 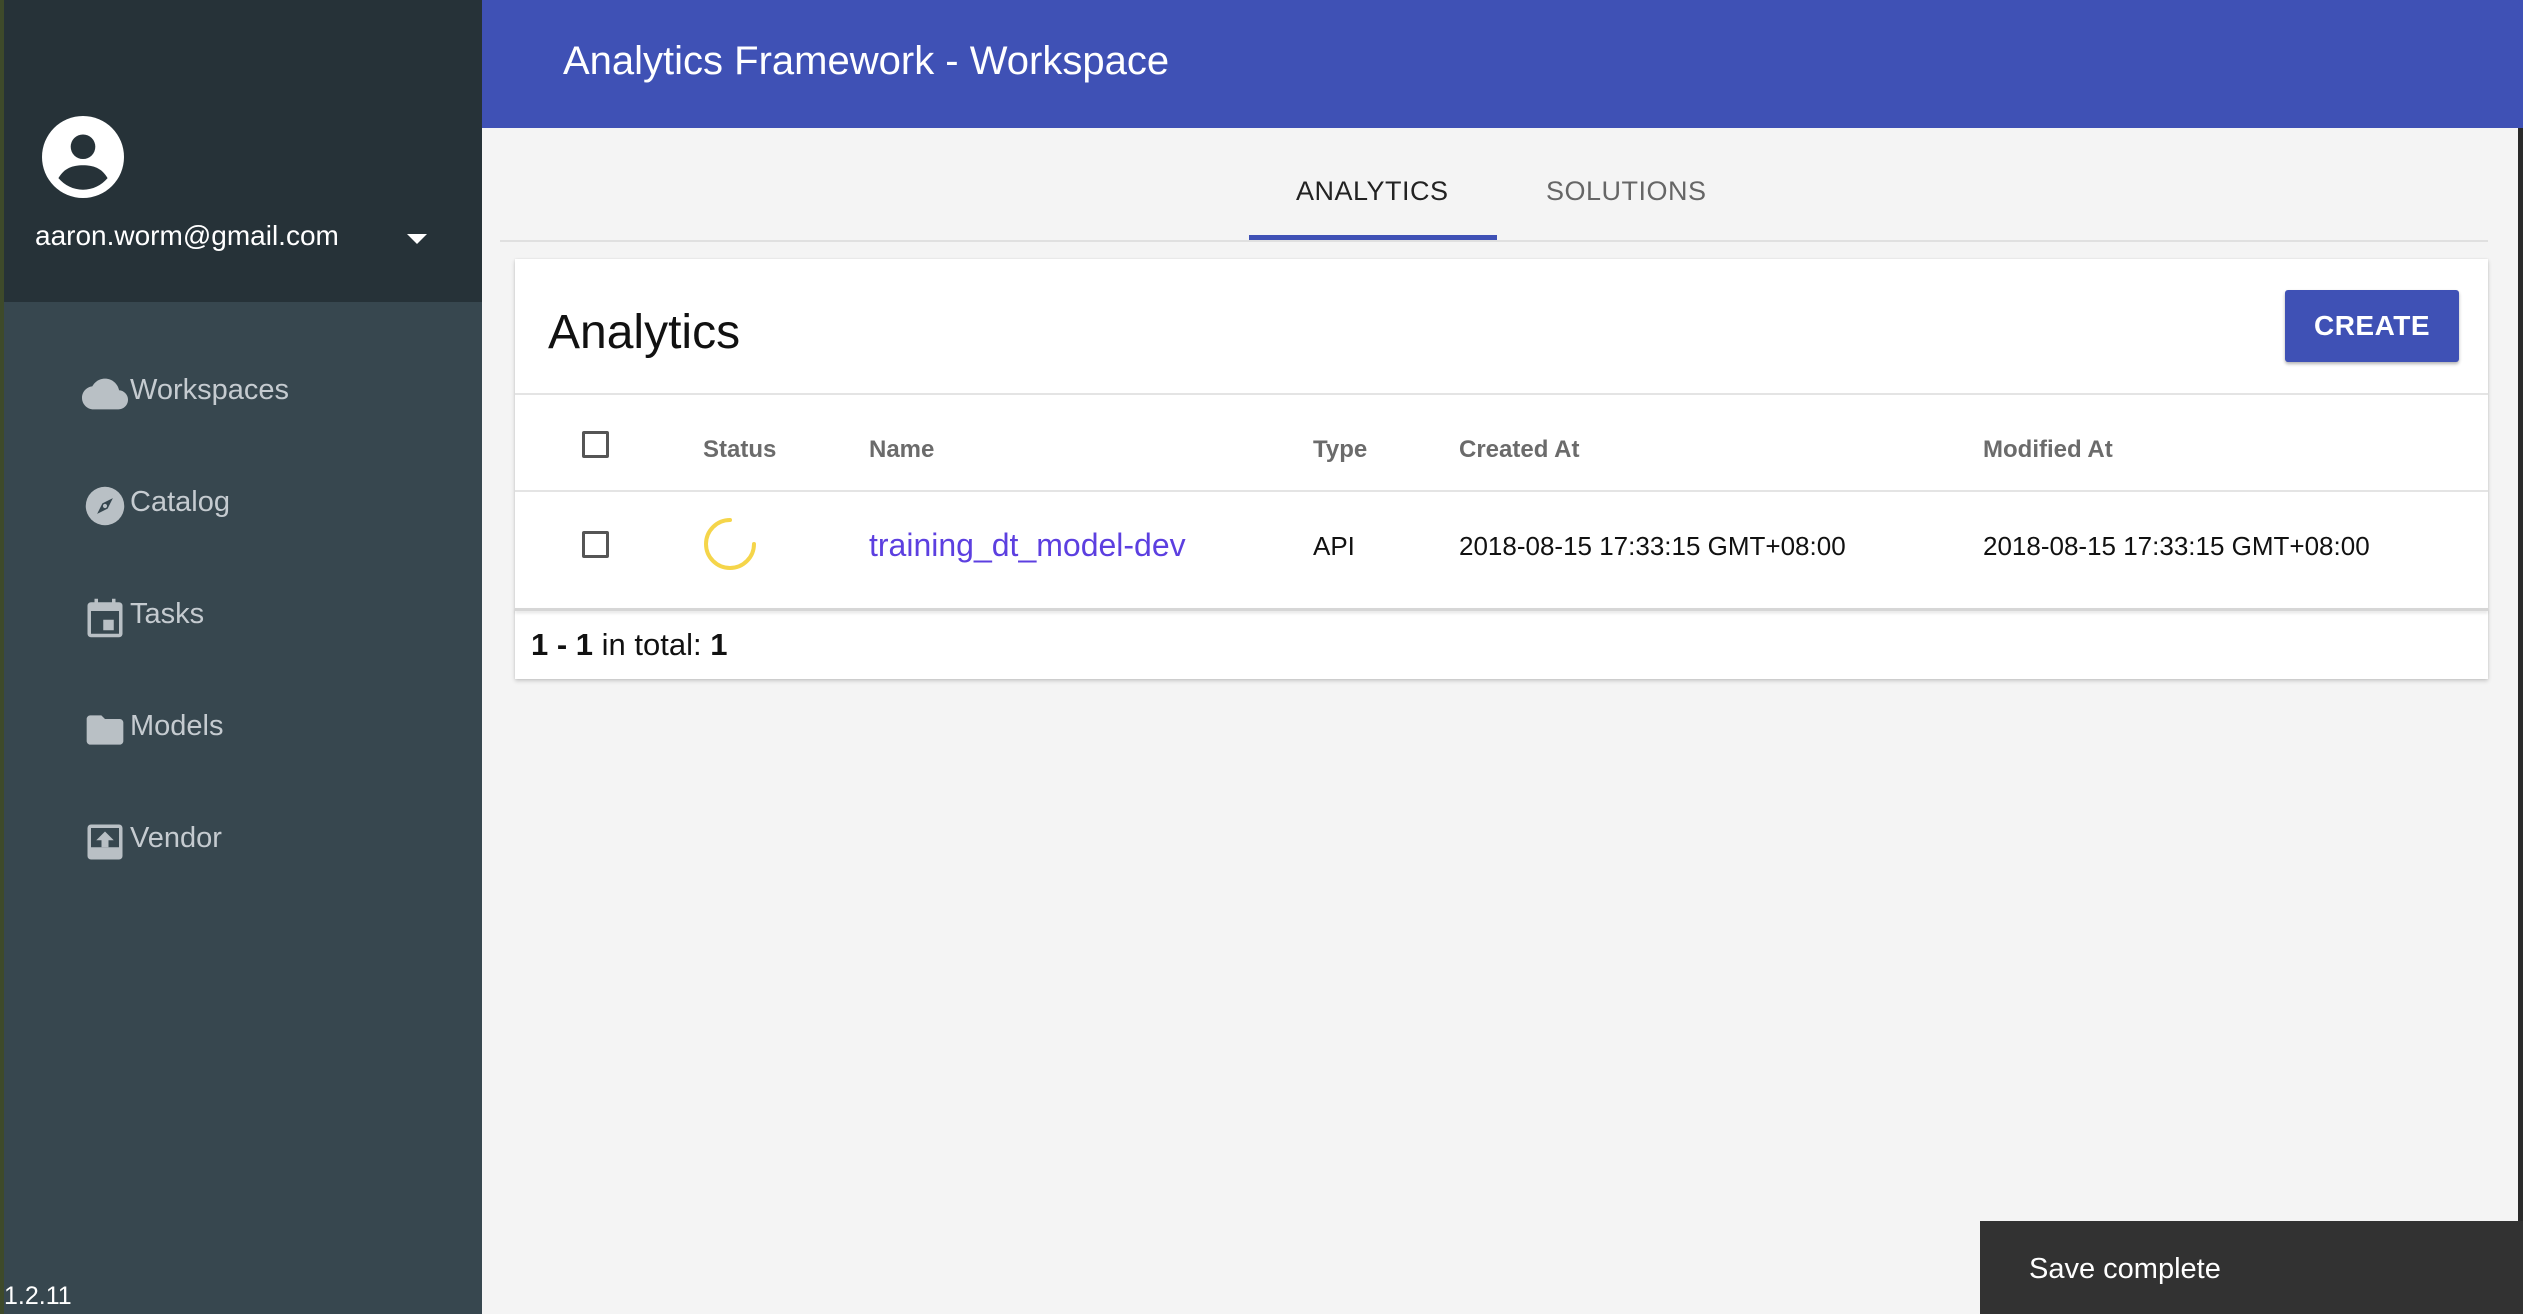 What do you see at coordinates (105, 730) in the screenshot?
I see `folder-icon` at bounding box center [105, 730].